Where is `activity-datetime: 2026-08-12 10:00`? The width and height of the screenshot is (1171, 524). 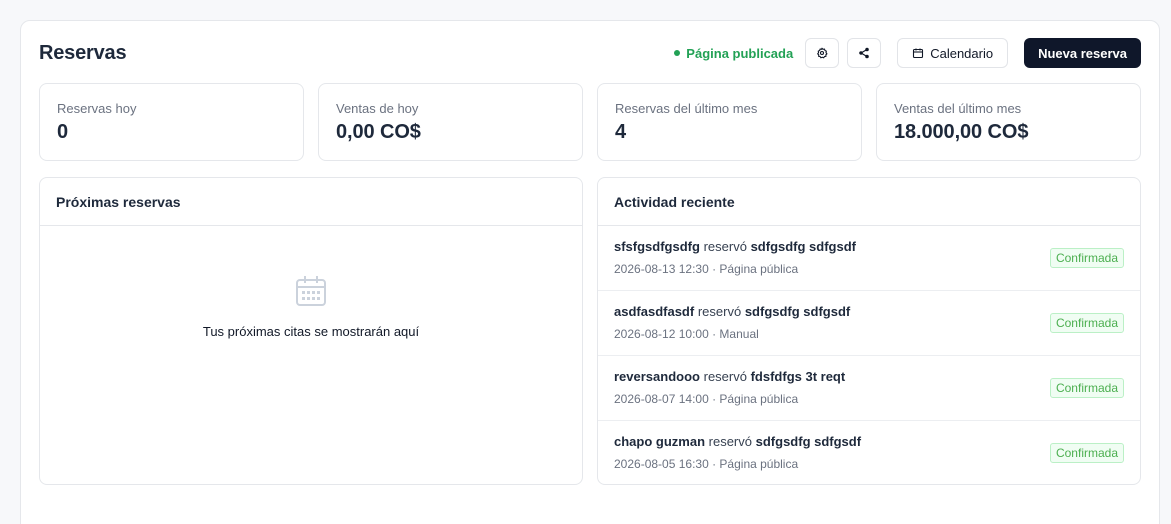
activity-datetime: 2026-08-12 10:00 is located at coordinates (661, 334).